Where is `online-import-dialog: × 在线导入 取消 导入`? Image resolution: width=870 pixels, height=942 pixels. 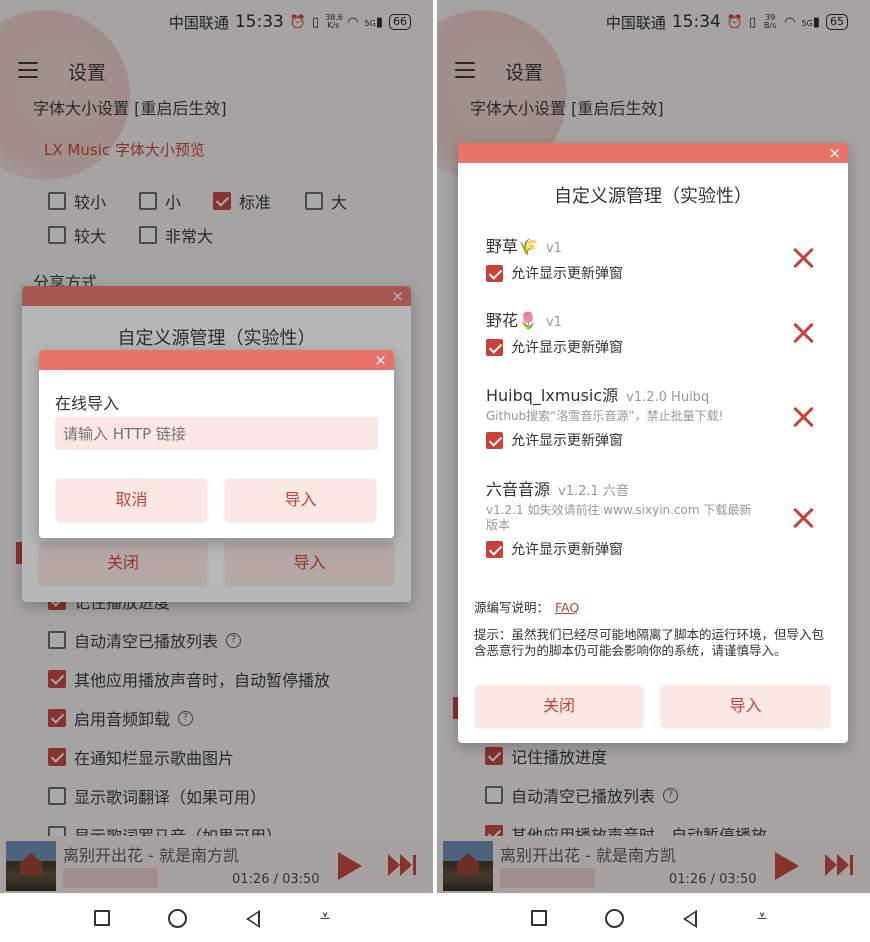 online-import-dialog: × 在线导入 取消 导入 is located at coordinates (216, 444).